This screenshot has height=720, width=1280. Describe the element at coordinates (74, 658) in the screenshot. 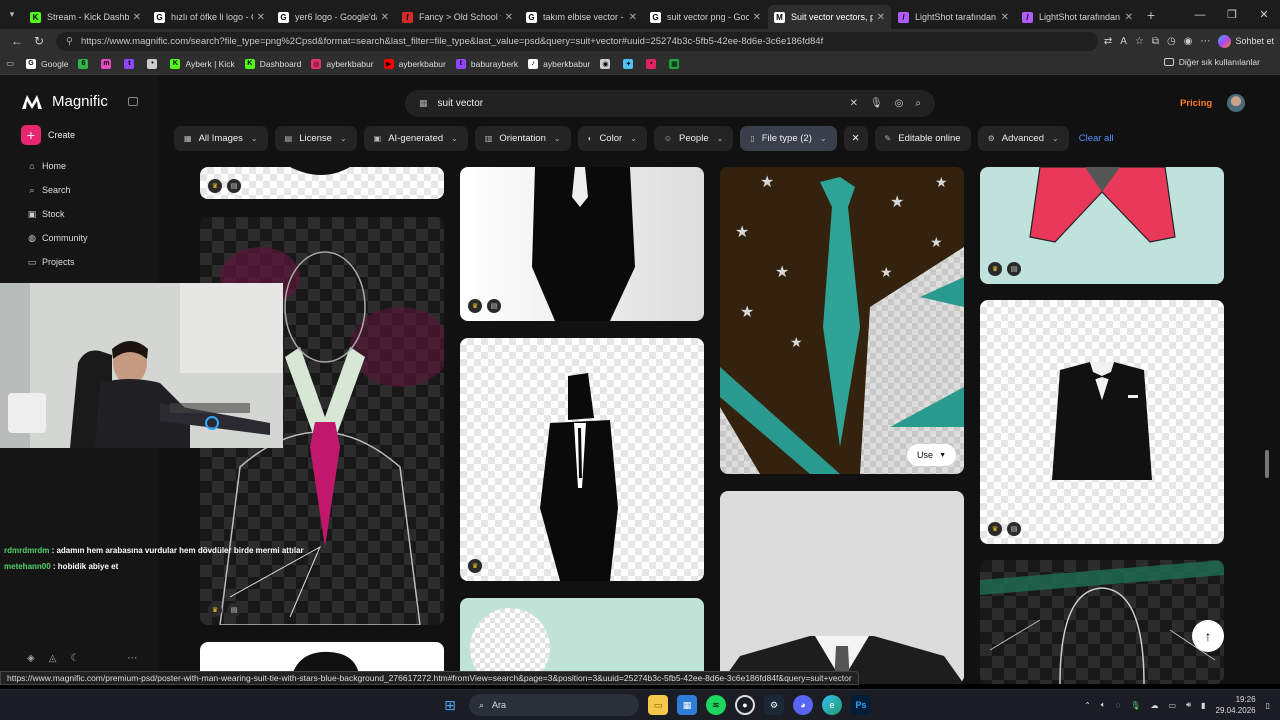

I see `theme-moon-icon: ☾` at that location.